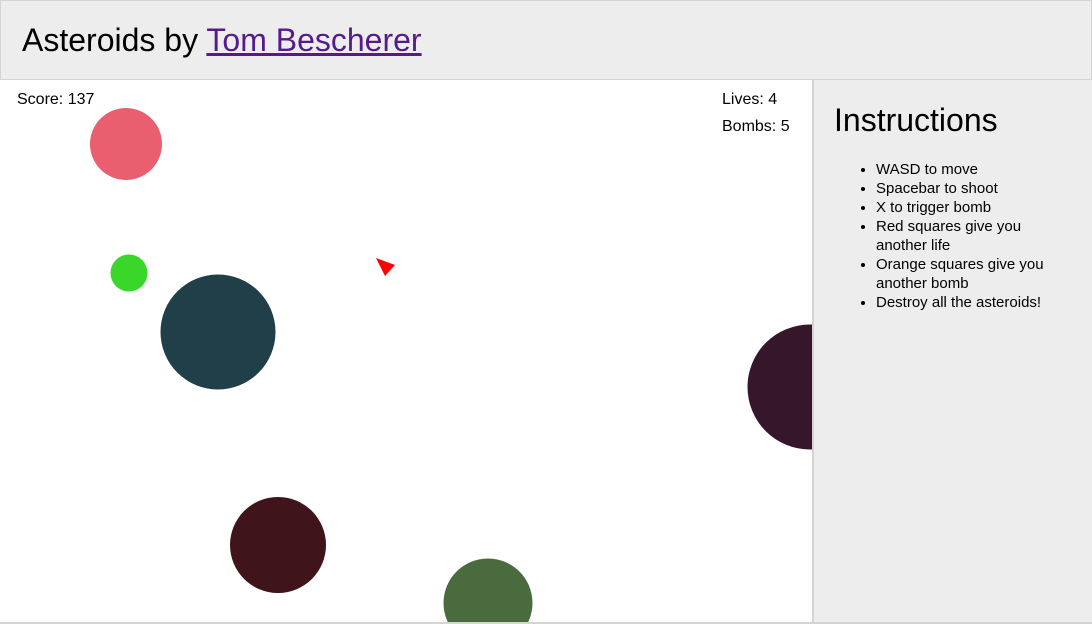 This screenshot has height=624, width=1092. I want to click on player-ship, so click(385, 267).